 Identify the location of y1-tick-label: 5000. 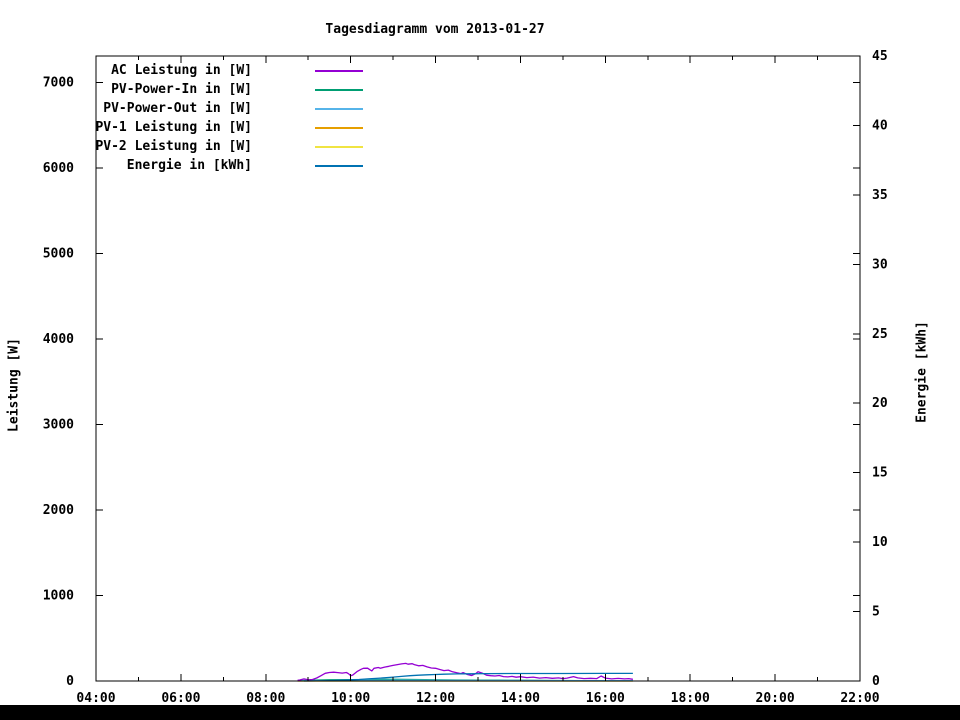
(58, 254).